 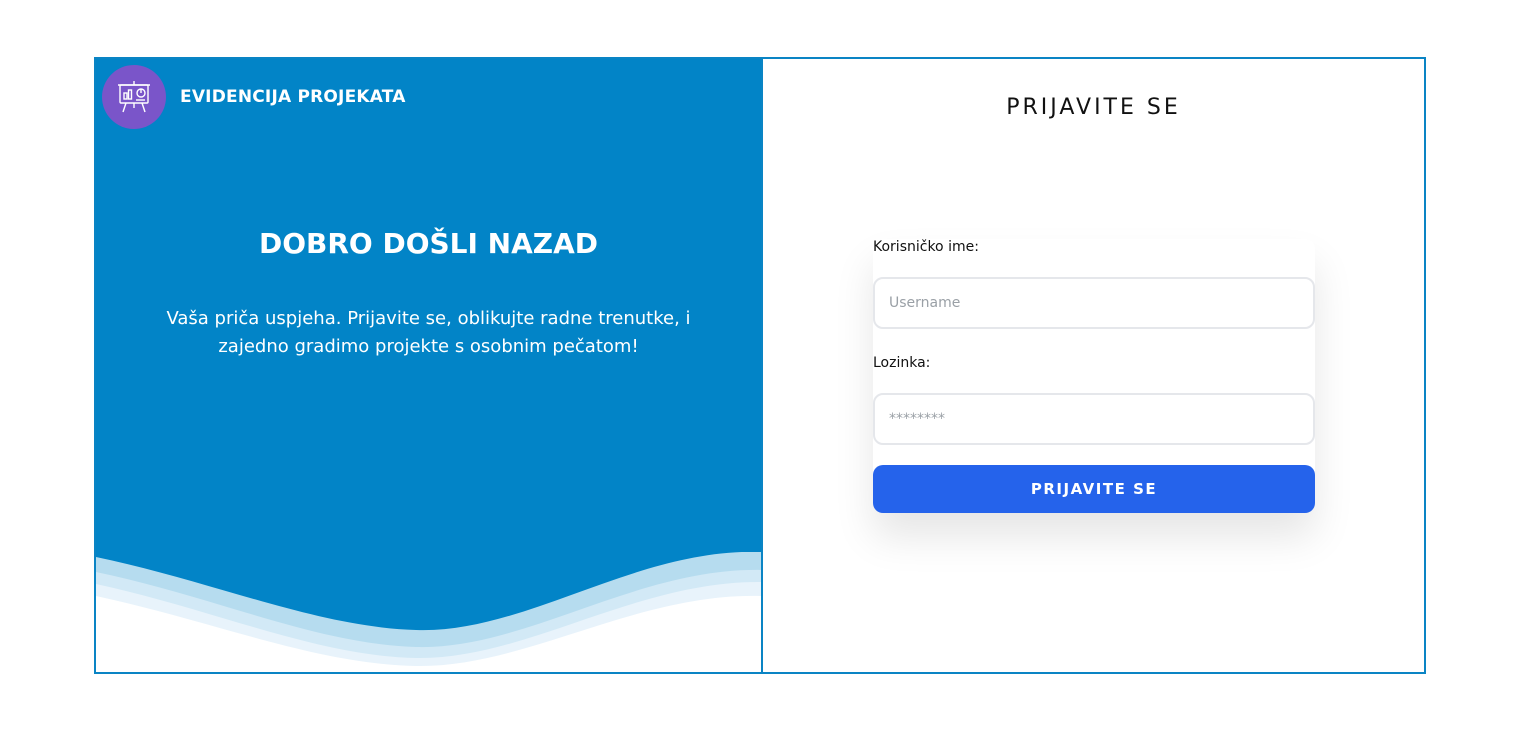 What do you see at coordinates (1094, 303) in the screenshot?
I see `username-input` at bounding box center [1094, 303].